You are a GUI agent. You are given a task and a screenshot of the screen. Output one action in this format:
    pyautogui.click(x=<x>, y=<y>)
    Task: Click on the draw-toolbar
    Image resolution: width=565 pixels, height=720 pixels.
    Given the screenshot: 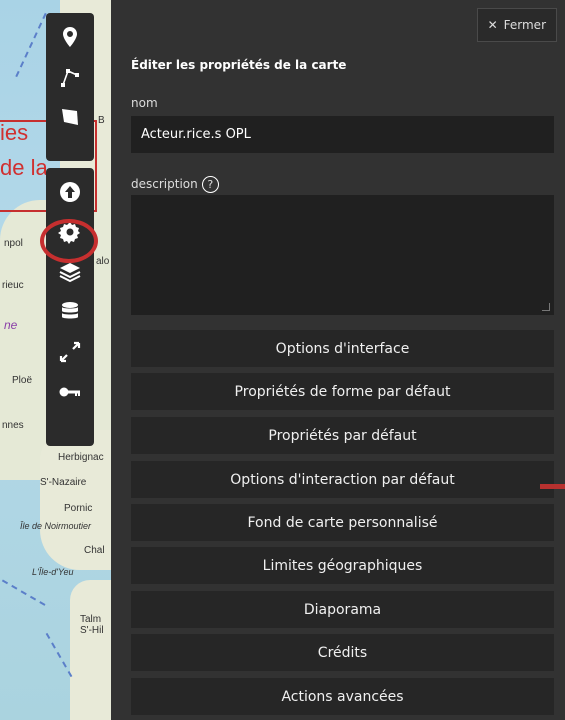 What is the action you would take?
    pyautogui.click(x=70, y=87)
    